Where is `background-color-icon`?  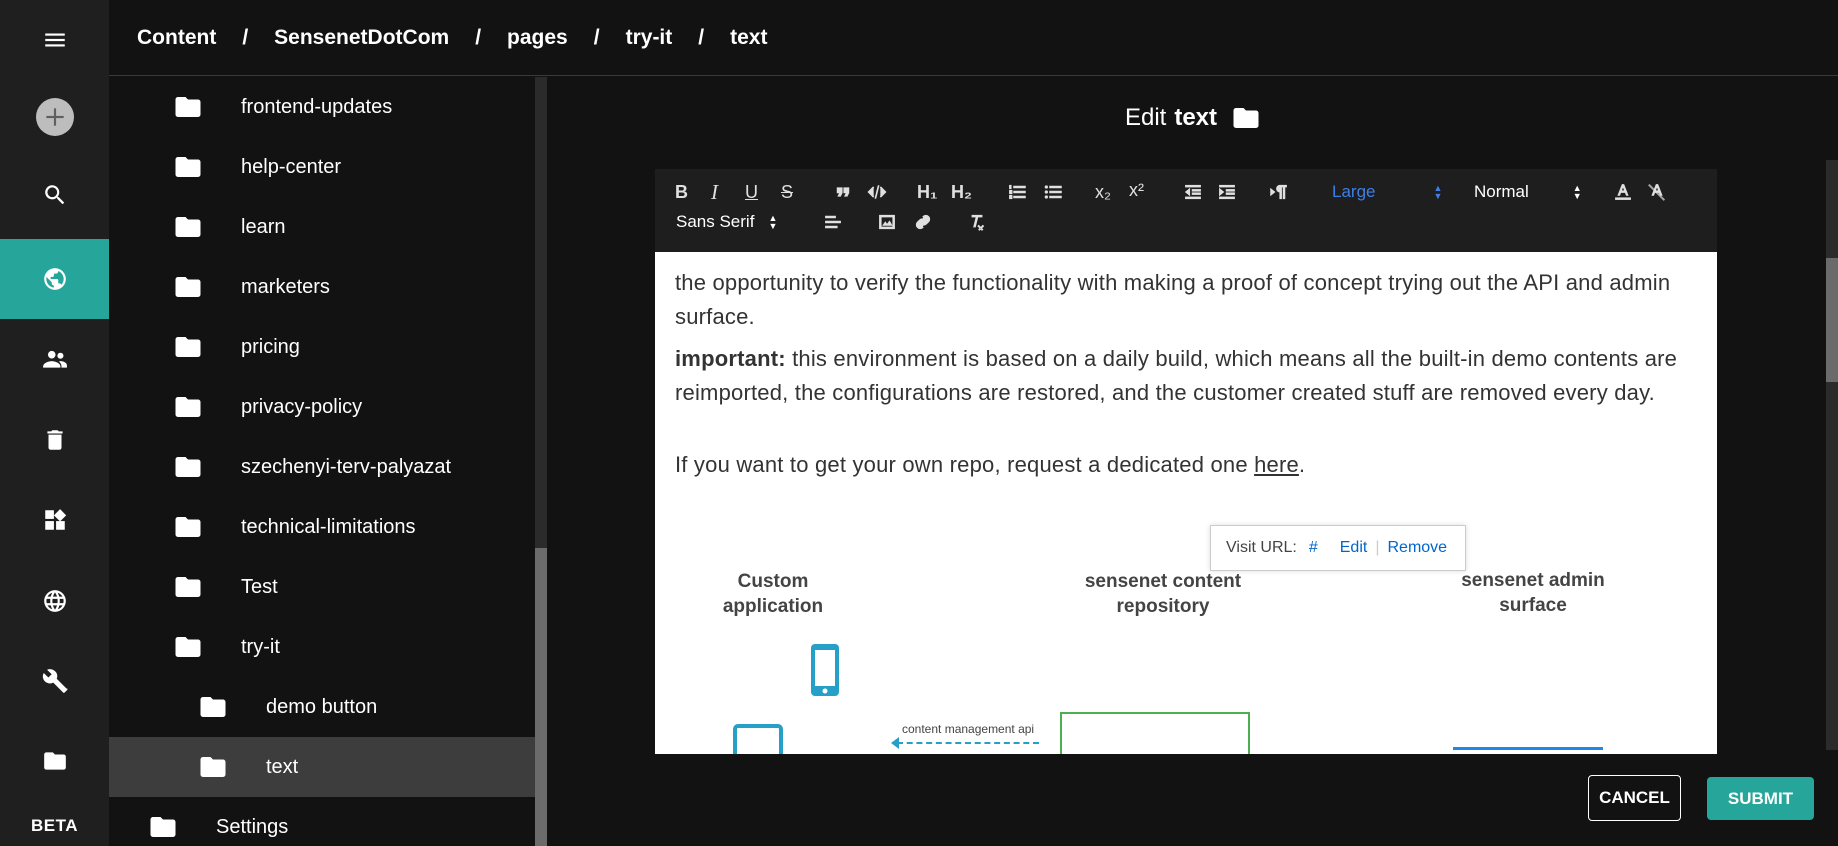 background-color-icon is located at coordinates (1657, 192).